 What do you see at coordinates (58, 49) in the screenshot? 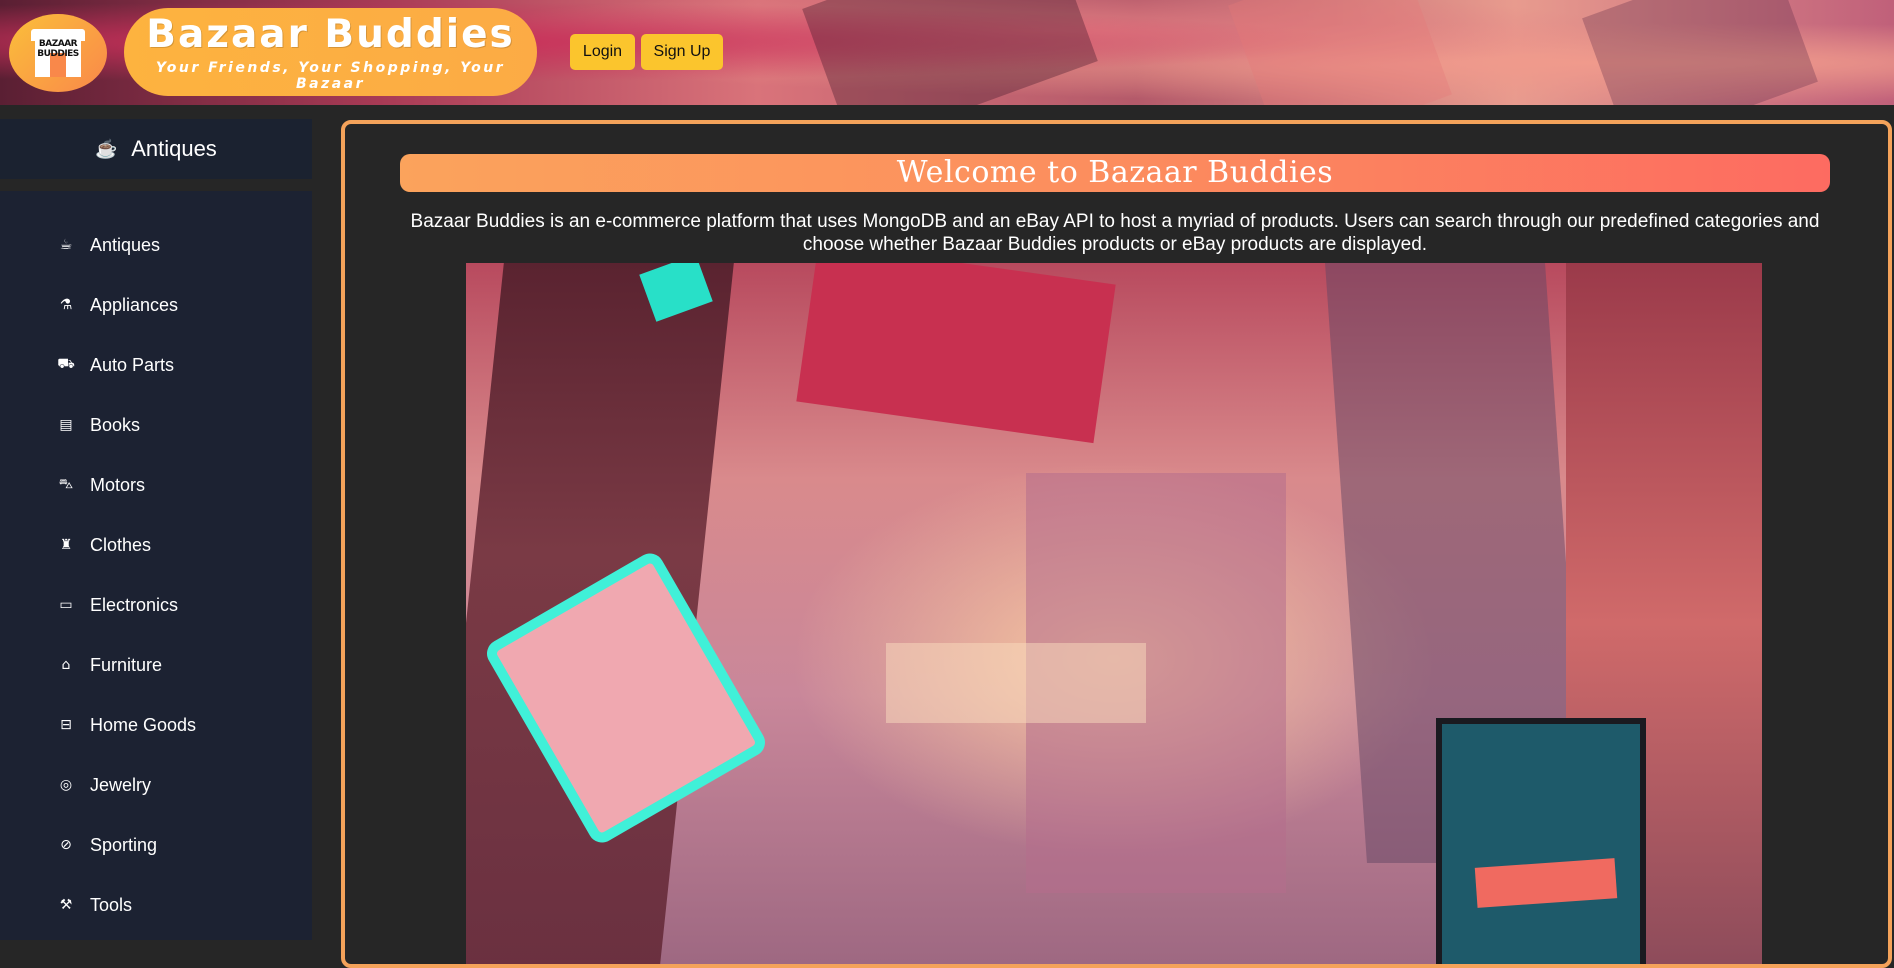
I see `logo-text: BAZAAR BUDDIES` at bounding box center [58, 49].